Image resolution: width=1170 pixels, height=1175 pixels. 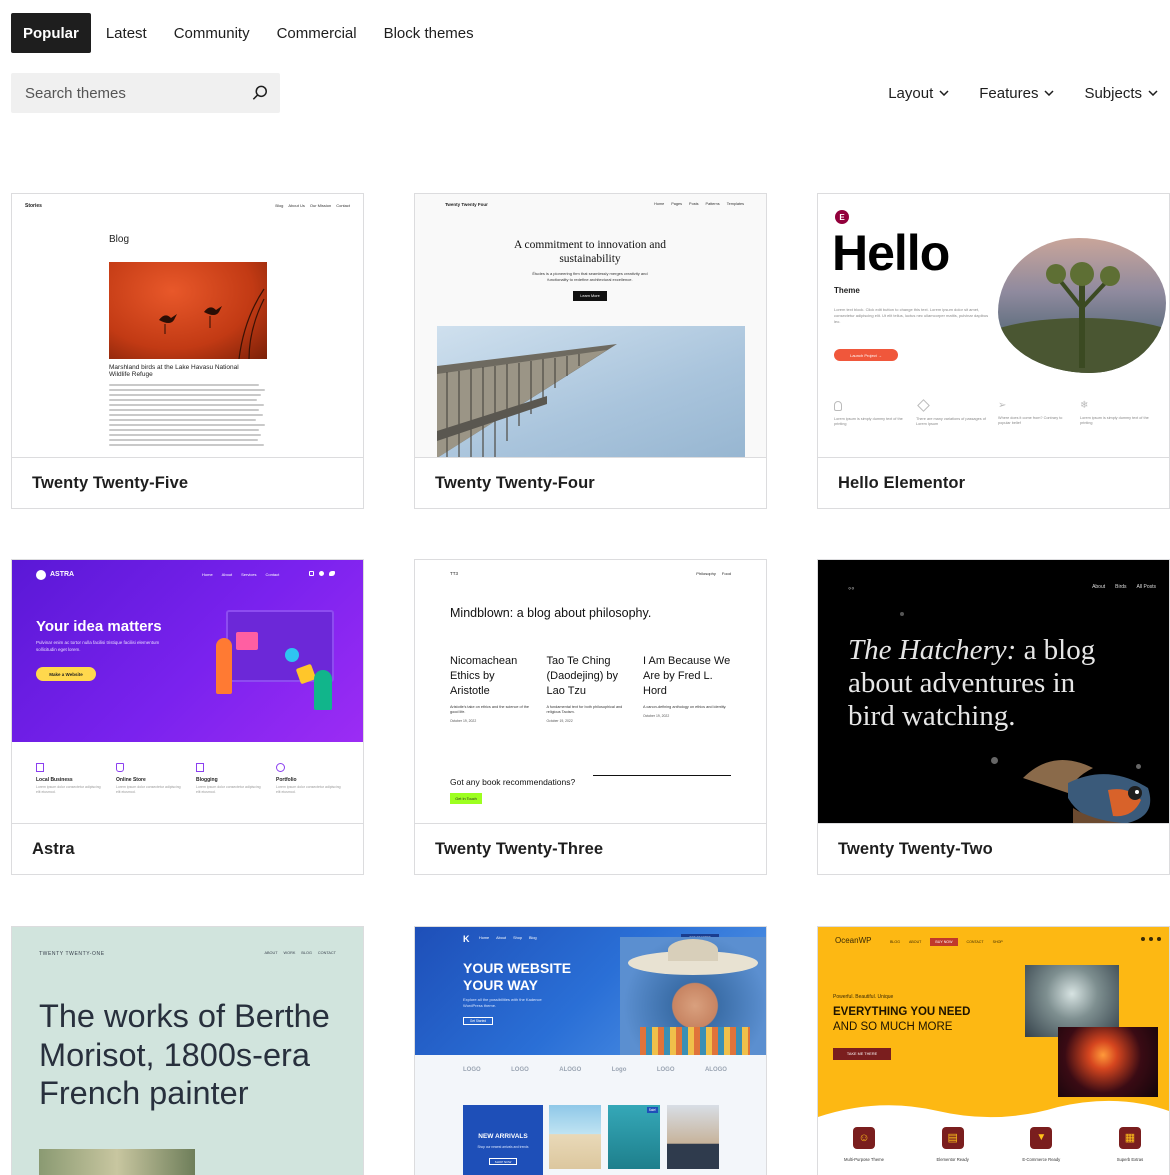 What do you see at coordinates (570, 1070) in the screenshot?
I see `logo-item: ALOGO` at bounding box center [570, 1070].